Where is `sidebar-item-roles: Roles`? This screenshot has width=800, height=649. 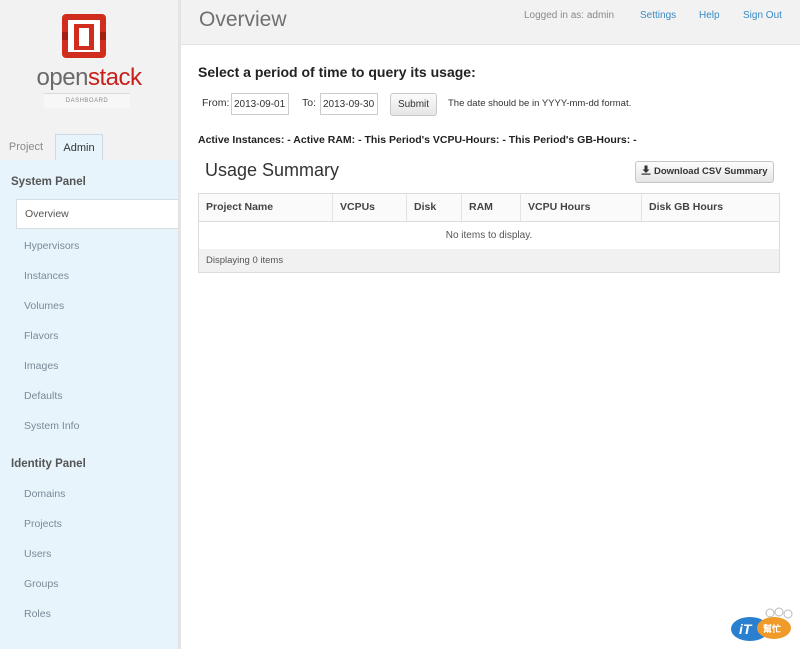
sidebar-item-roles: Roles is located at coordinates (37, 614).